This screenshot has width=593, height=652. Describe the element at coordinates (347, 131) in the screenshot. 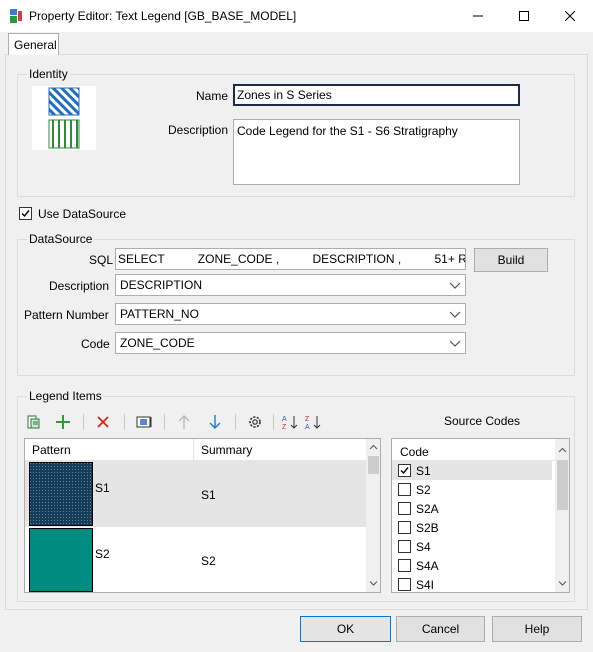

I see `description-input-value: Code Legend for the S1 - S6 Stratigraphy` at that location.